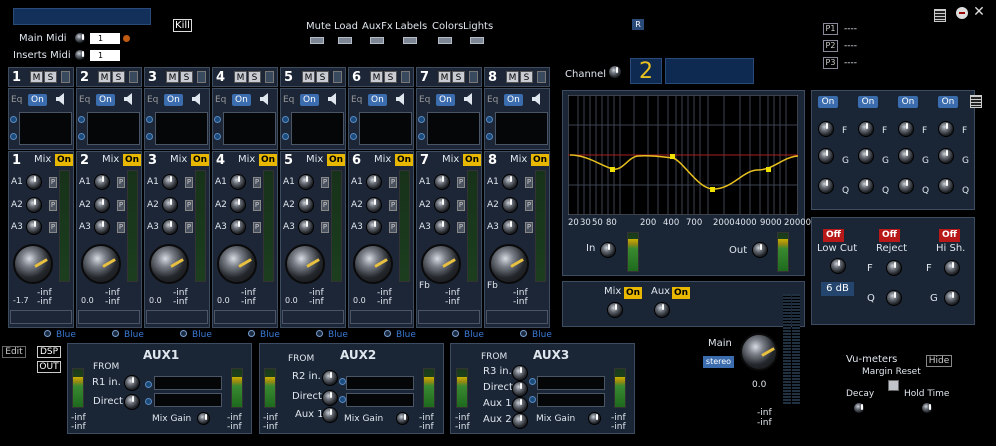 This screenshot has width=996, height=446. What do you see at coordinates (330, 398) in the screenshot?
I see `aux2-direct-knob` at bounding box center [330, 398].